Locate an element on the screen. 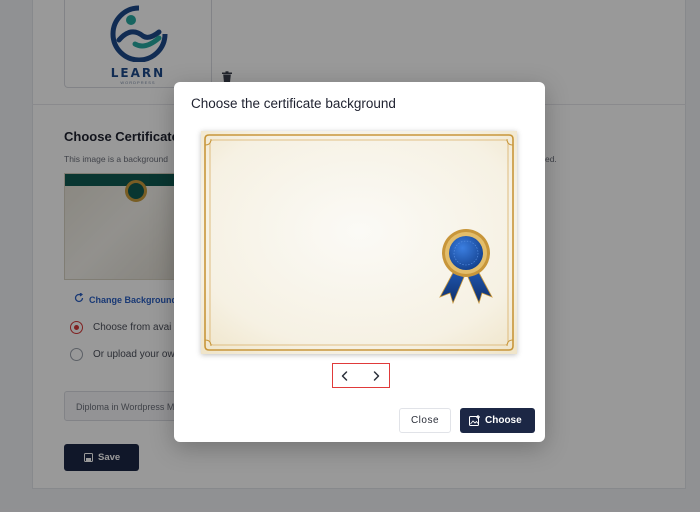  chevron-left-icon is located at coordinates (345, 376).